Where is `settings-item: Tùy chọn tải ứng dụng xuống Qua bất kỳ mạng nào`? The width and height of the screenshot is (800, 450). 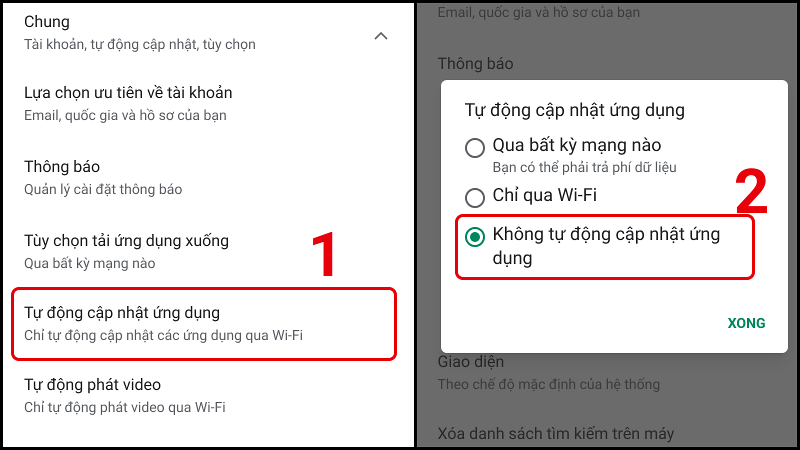 settings-item: Tùy chọn tải ứng dụng xuống Qua bất kỳ mạng nào is located at coordinates (127, 252).